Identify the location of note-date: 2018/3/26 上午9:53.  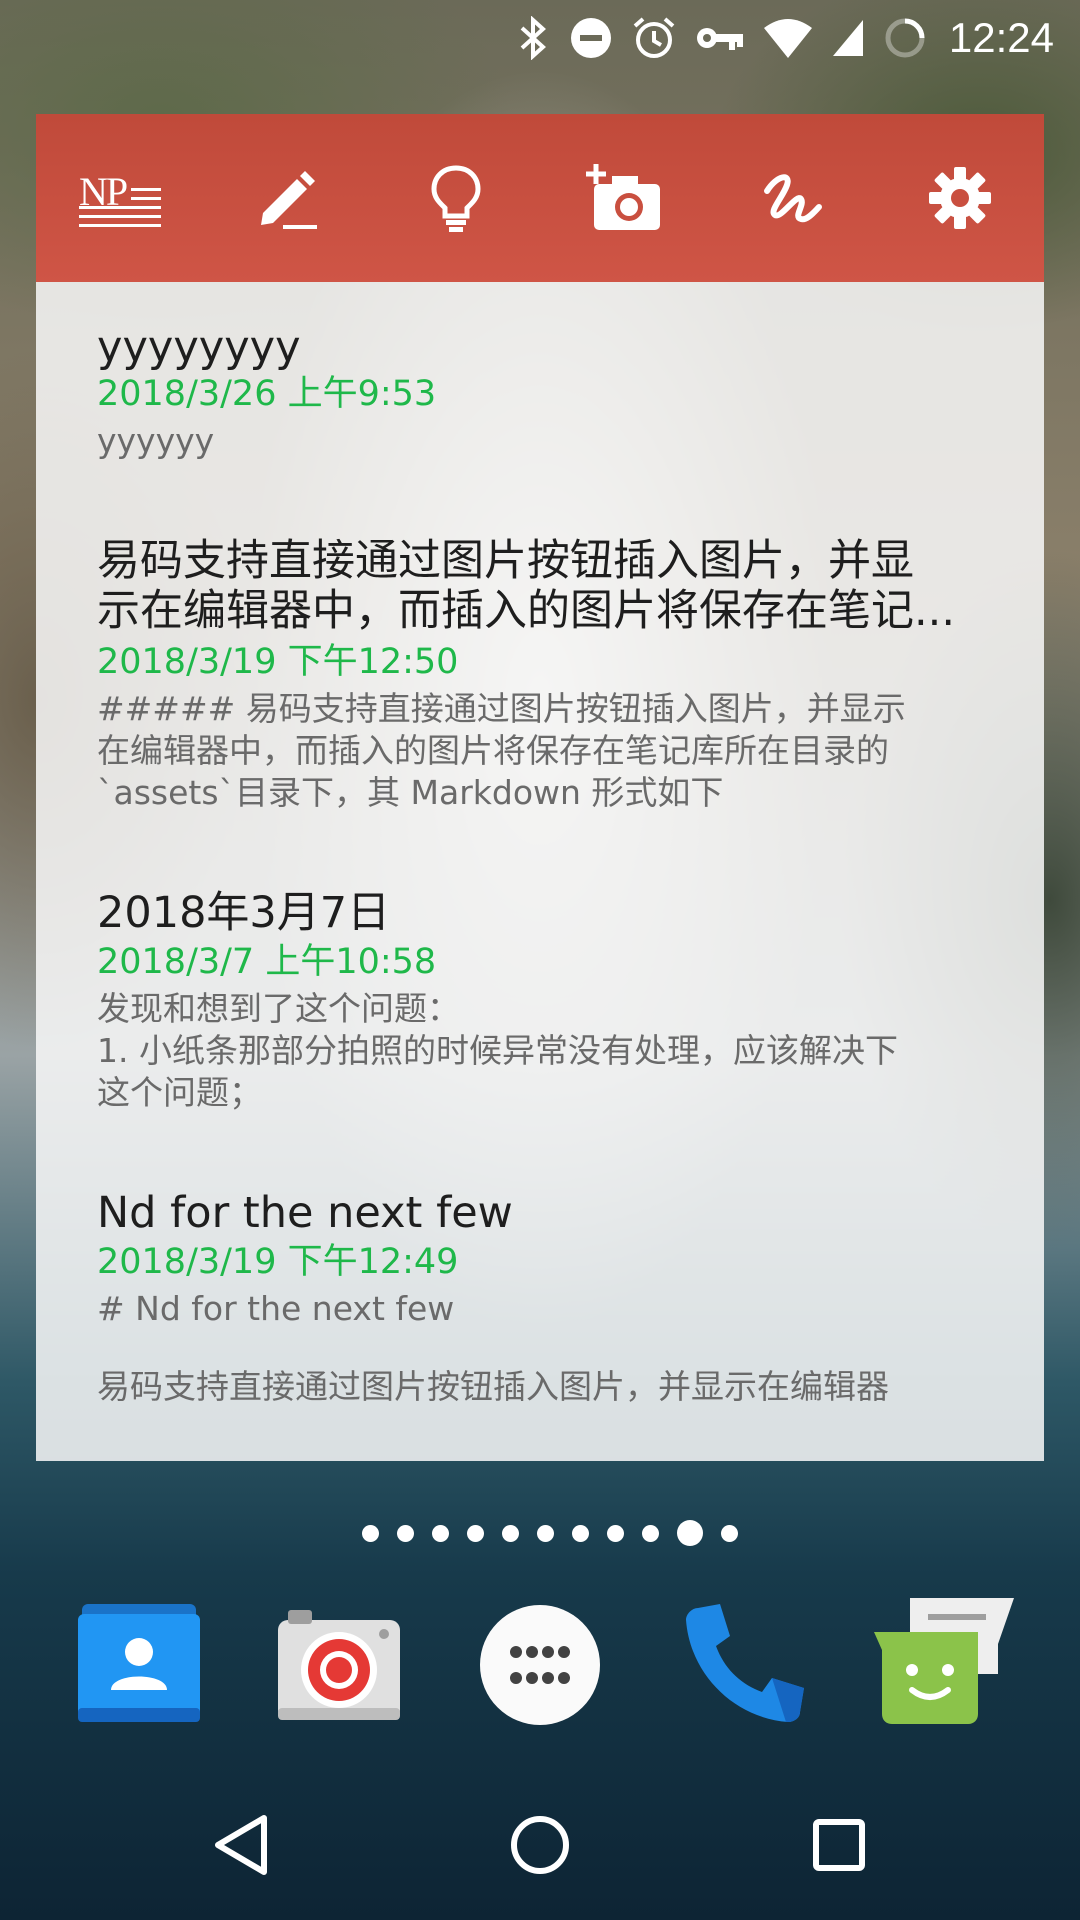
(267, 394).